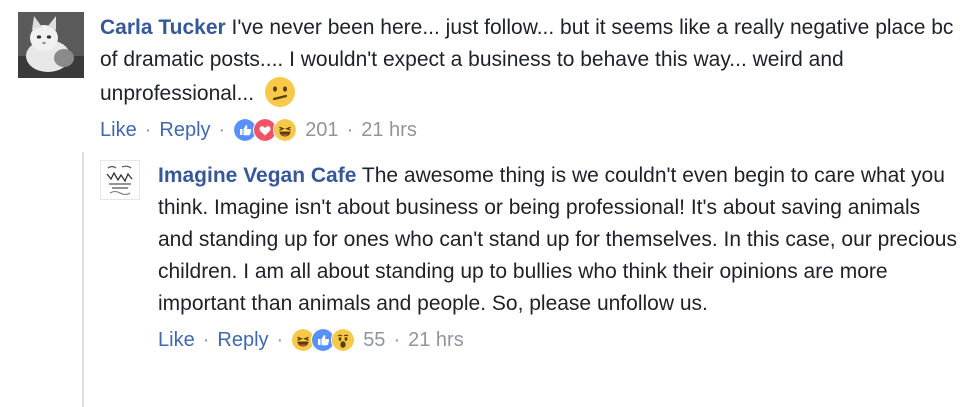  What do you see at coordinates (280, 92) in the screenshot?
I see `confused-face-icon` at bounding box center [280, 92].